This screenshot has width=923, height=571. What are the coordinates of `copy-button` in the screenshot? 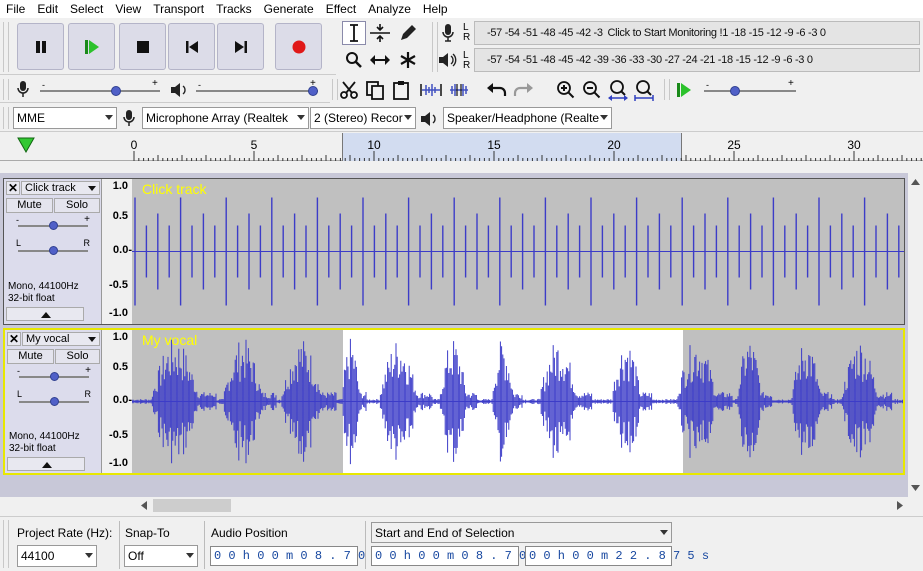 It's located at (375, 90).